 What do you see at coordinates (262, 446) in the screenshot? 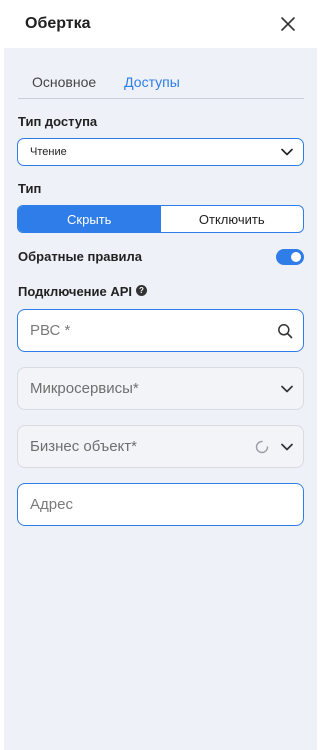
I see `loading-spinner-icon` at bounding box center [262, 446].